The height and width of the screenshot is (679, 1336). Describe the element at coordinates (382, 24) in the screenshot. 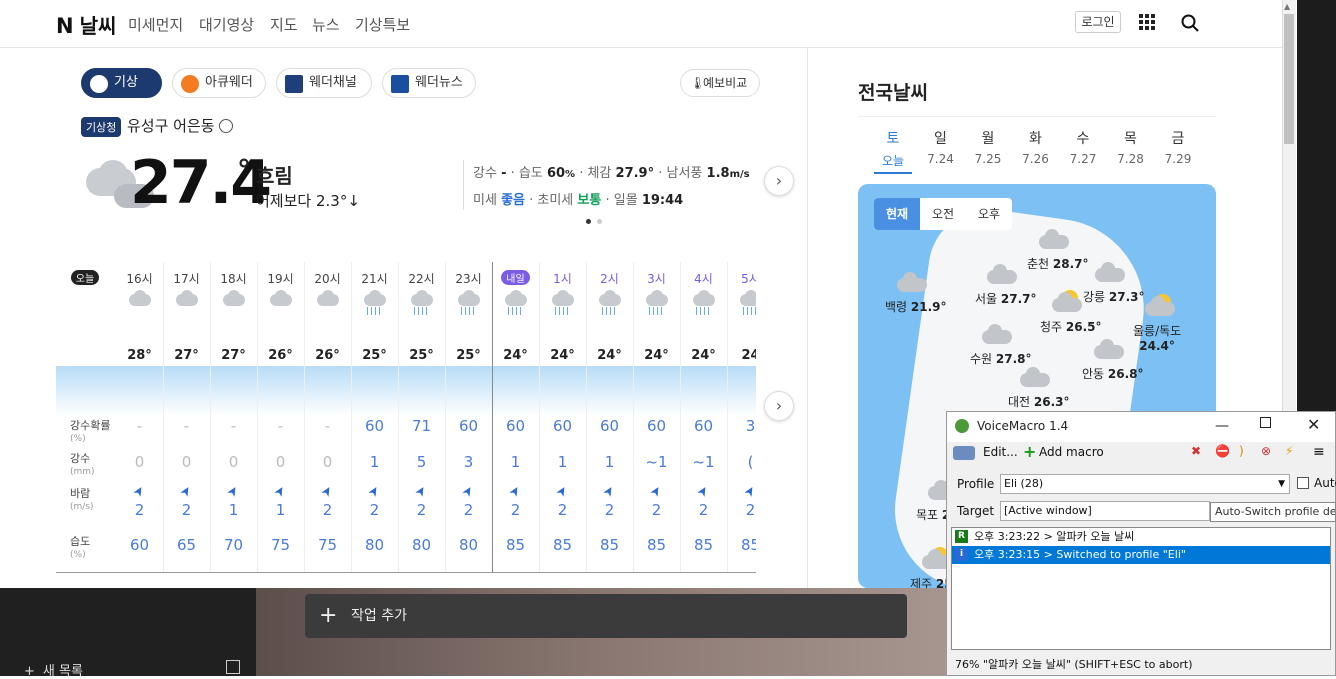

I see `nav-link-warnings: 기상특보` at that location.